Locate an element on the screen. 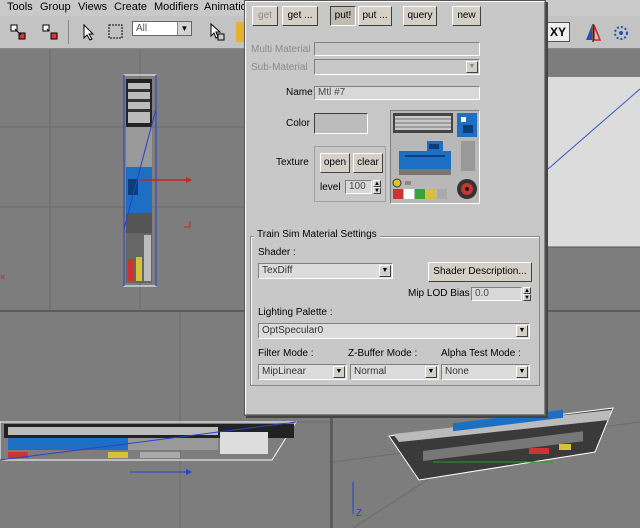 The height and width of the screenshot is (528, 640). menu-group: Group is located at coordinates (55, 7).